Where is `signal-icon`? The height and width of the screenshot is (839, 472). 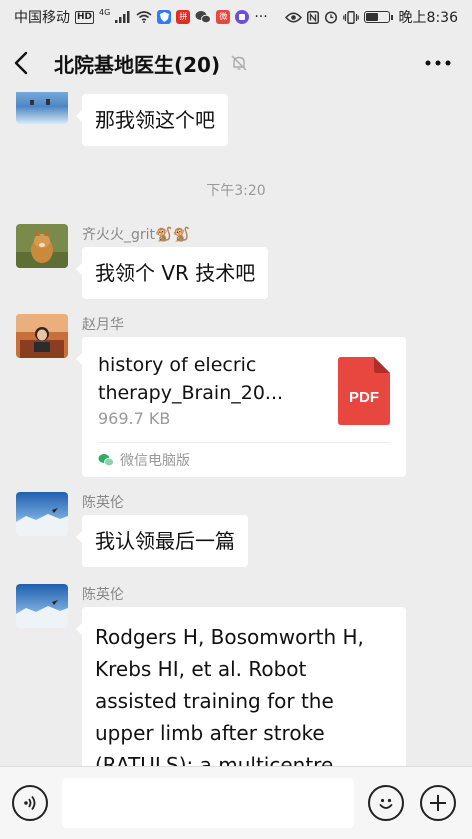 signal-icon is located at coordinates (123, 17).